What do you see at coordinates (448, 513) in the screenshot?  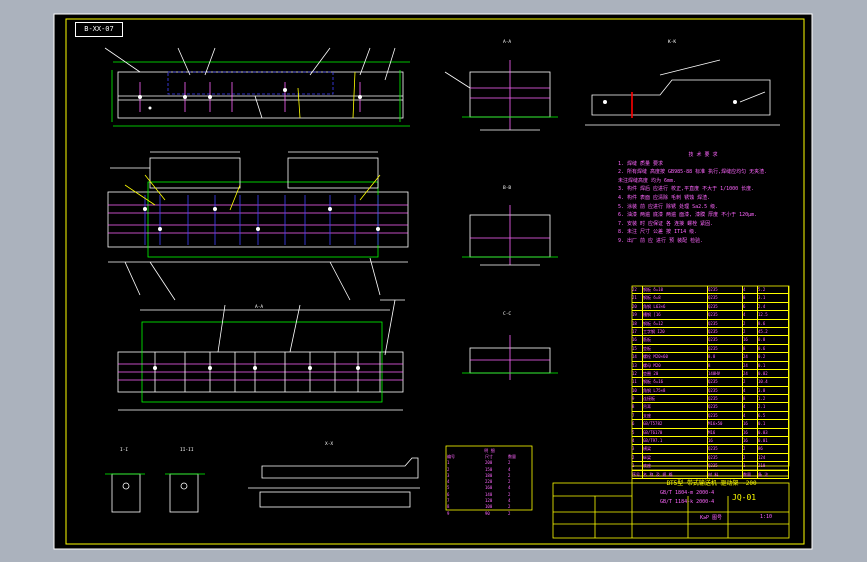 I see `dimension-cell: 9` at bounding box center [448, 513].